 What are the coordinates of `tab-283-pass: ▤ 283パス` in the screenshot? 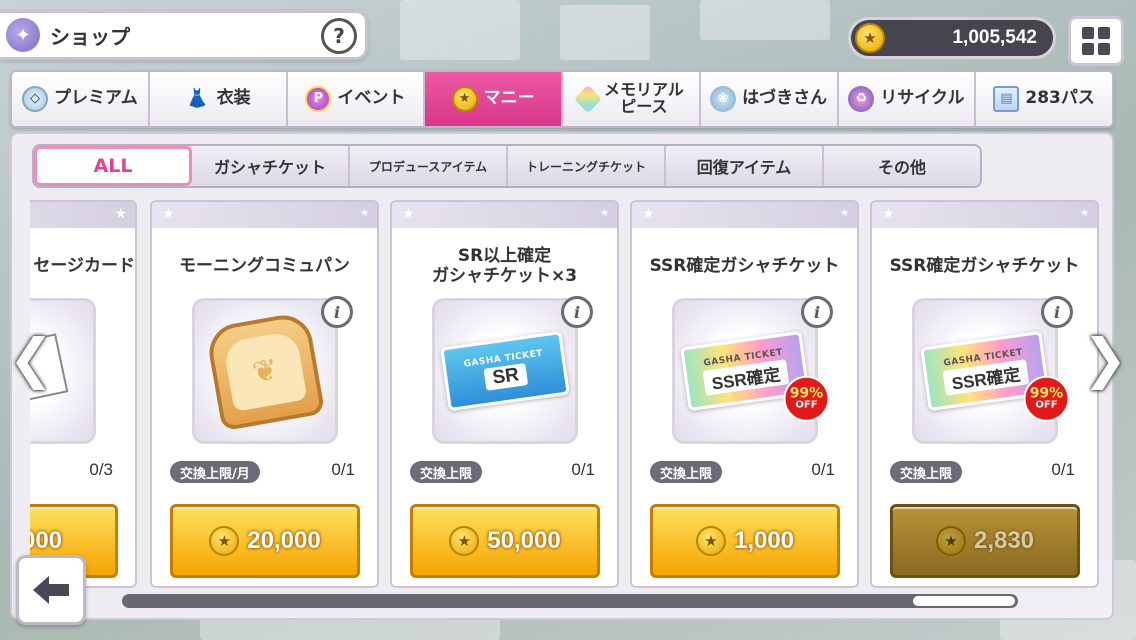 It's located at (1044, 99).